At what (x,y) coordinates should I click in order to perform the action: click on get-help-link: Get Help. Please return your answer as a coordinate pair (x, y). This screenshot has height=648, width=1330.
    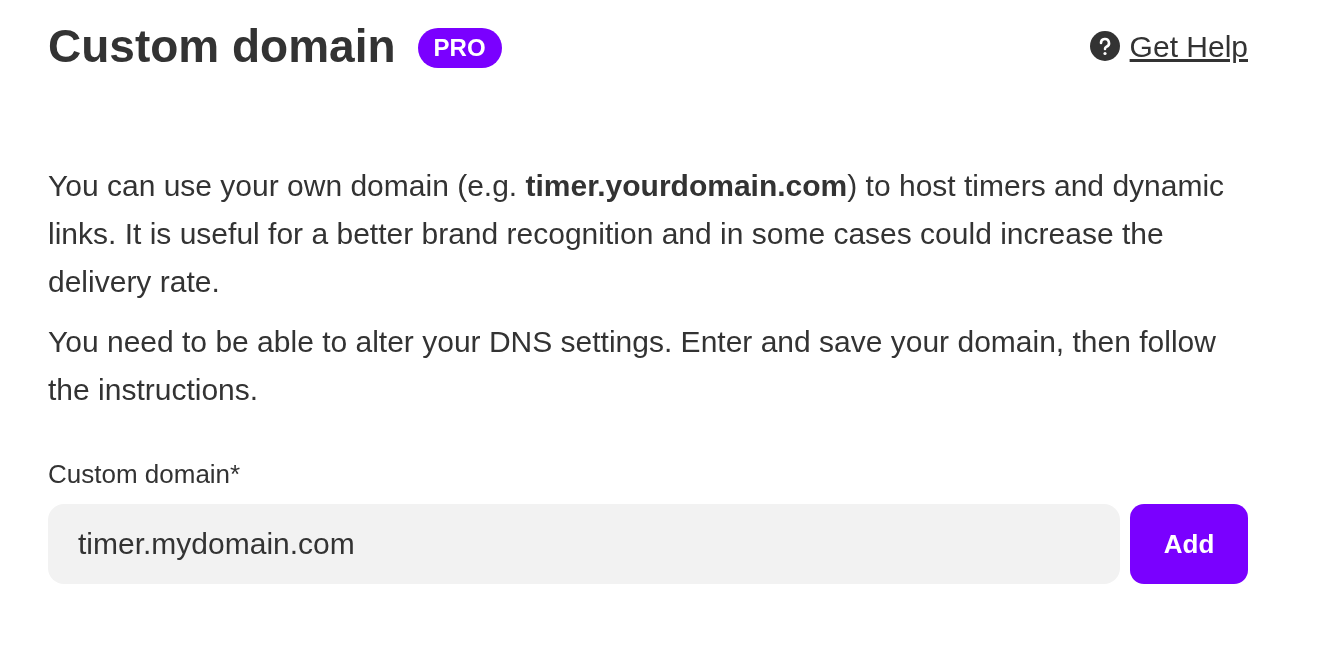
    Looking at the image, I should click on (1188, 46).